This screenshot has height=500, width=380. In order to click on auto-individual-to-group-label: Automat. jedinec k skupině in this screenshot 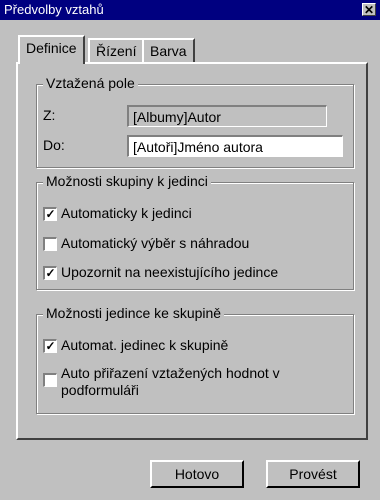, I will do `click(144, 345)`.